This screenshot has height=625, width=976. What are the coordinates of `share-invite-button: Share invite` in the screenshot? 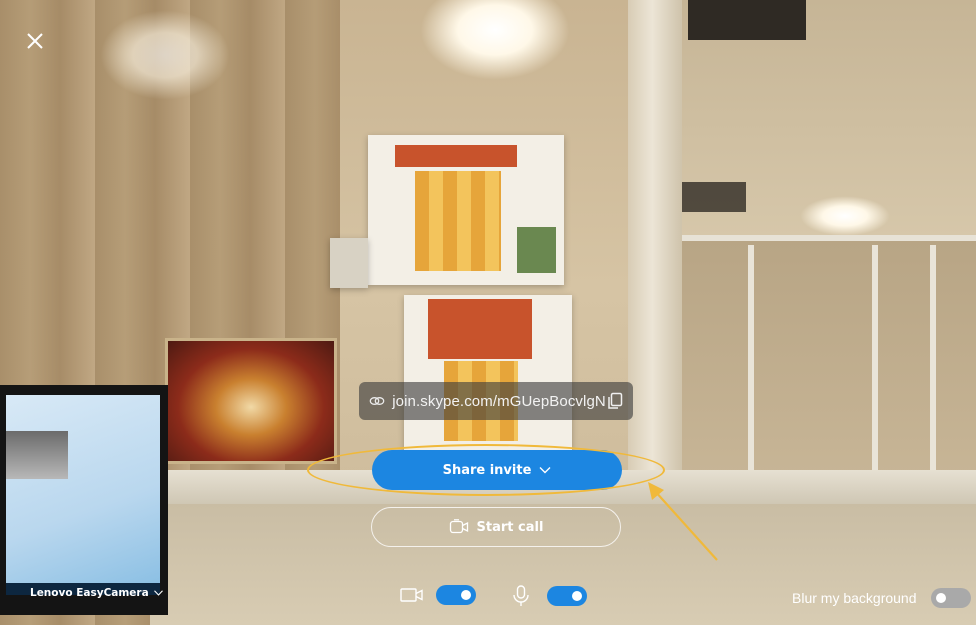 It's located at (497, 470).